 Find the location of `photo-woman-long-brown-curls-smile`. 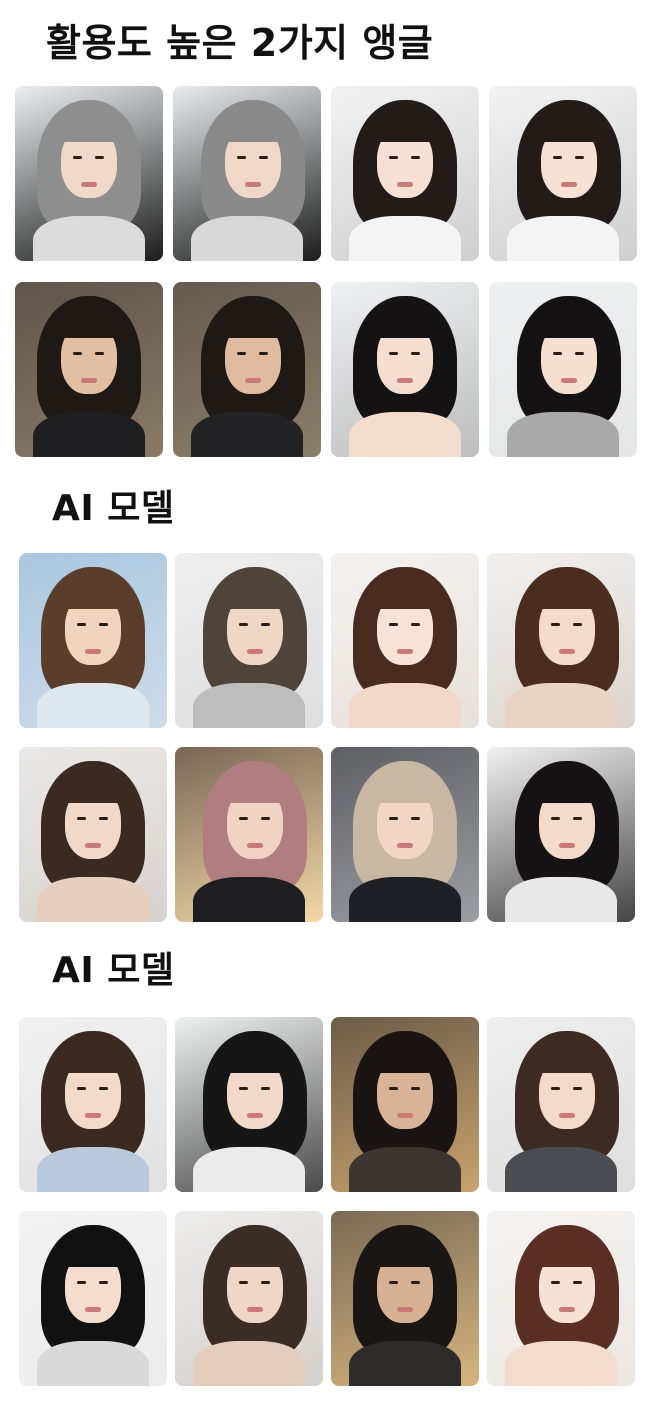

photo-woman-long-brown-curls-smile is located at coordinates (561, 640).